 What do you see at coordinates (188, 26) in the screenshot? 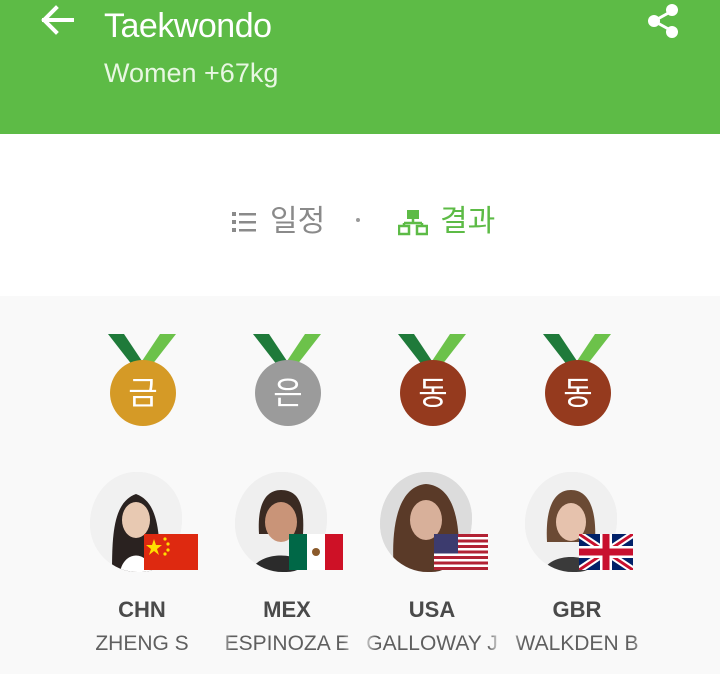
I see `page-title: Taekwondo` at bounding box center [188, 26].